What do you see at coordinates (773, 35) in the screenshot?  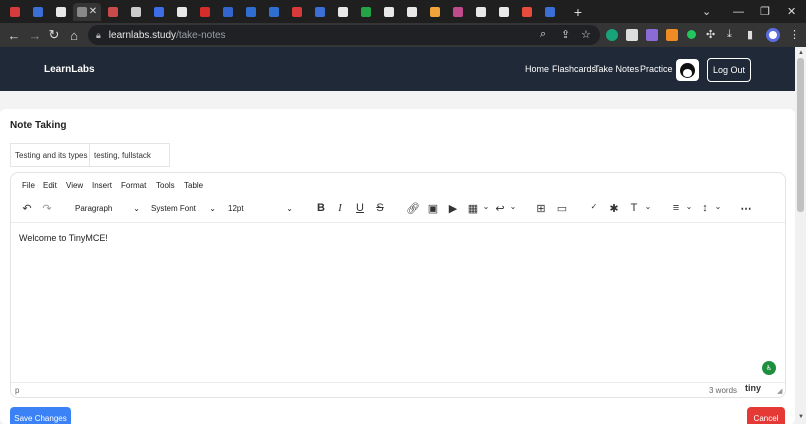 I see `profile-avatar-icon` at bounding box center [773, 35].